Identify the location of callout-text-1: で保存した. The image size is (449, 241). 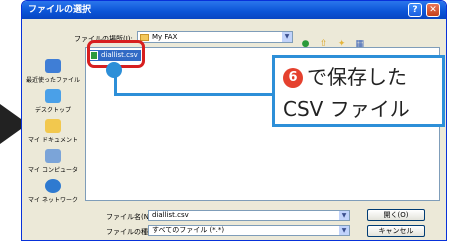
(357, 77).